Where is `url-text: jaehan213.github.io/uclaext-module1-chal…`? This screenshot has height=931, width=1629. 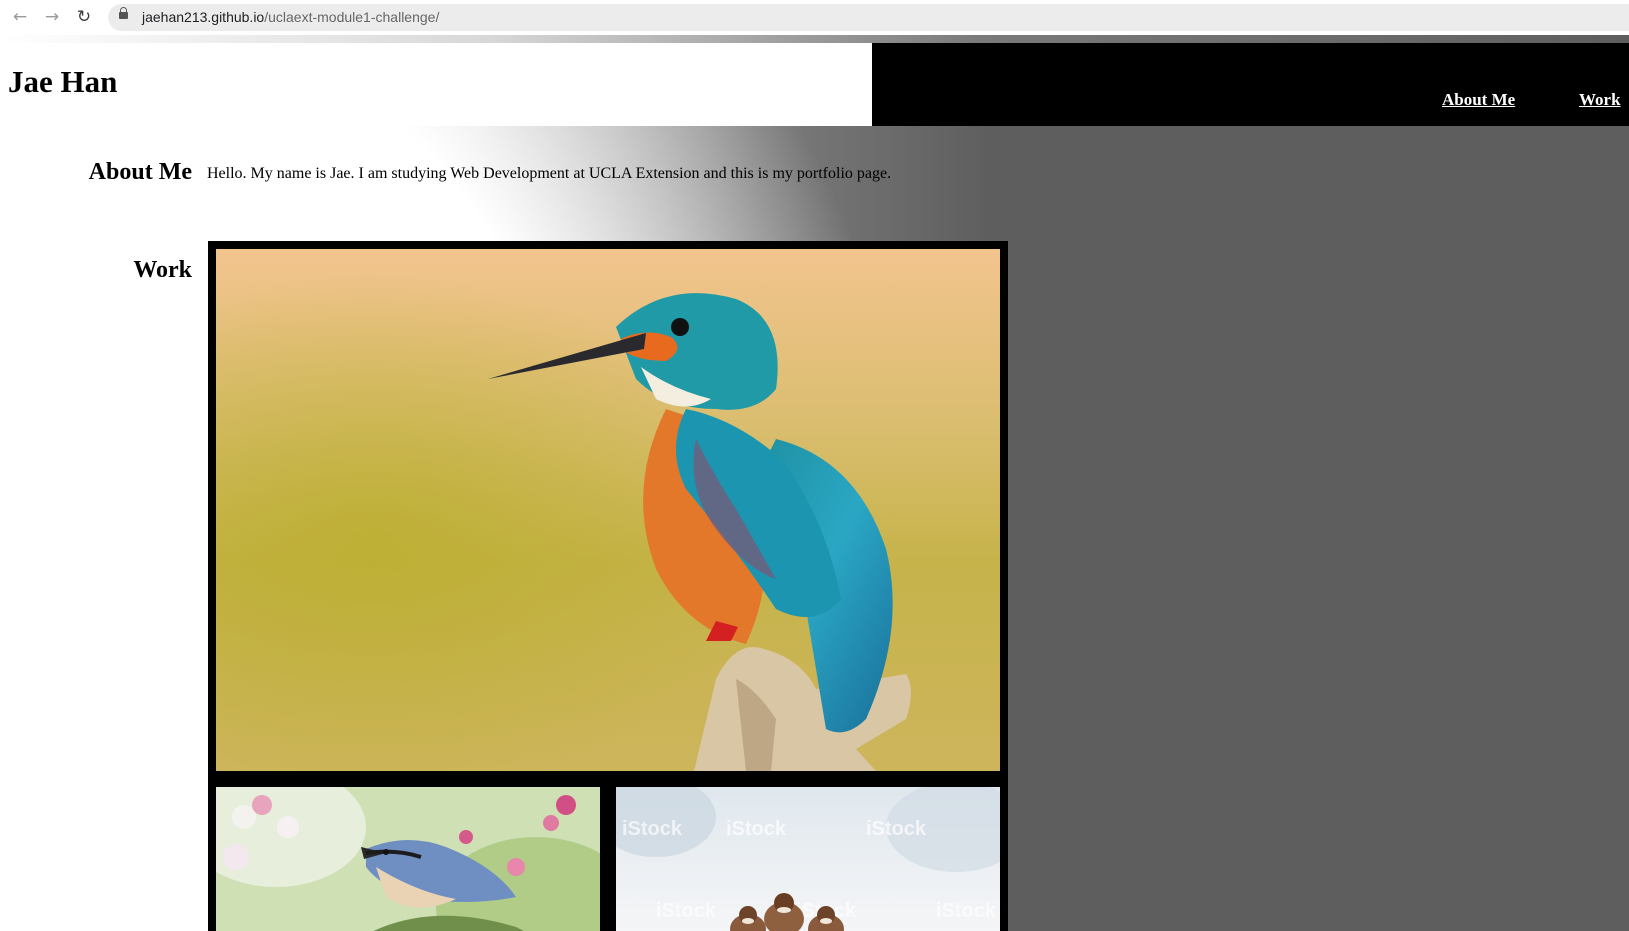 url-text: jaehan213.github.io/uclaext-module1-chal… is located at coordinates (290, 17).